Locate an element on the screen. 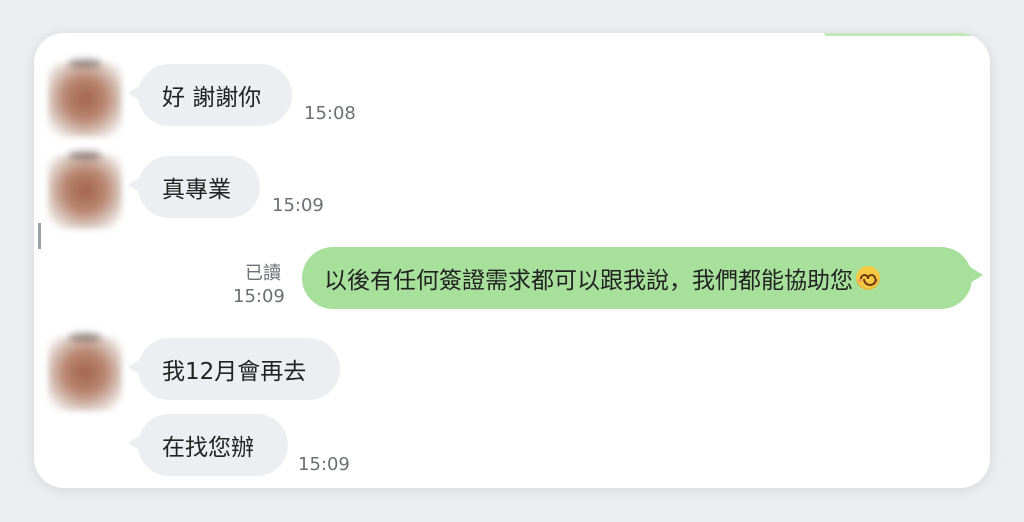 The width and height of the screenshot is (1024, 522). previous-message-edge is located at coordinates (904, 34).